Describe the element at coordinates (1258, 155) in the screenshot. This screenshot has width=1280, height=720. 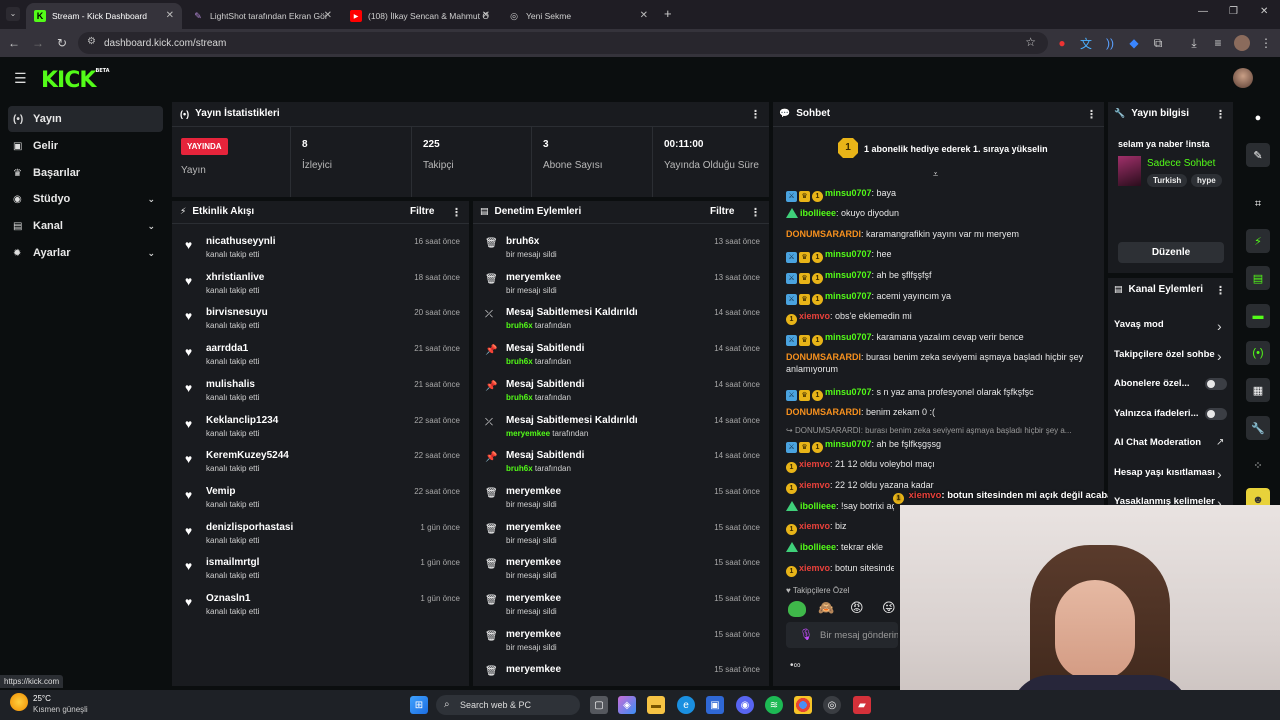
I see `pencil-icon: ✎` at that location.